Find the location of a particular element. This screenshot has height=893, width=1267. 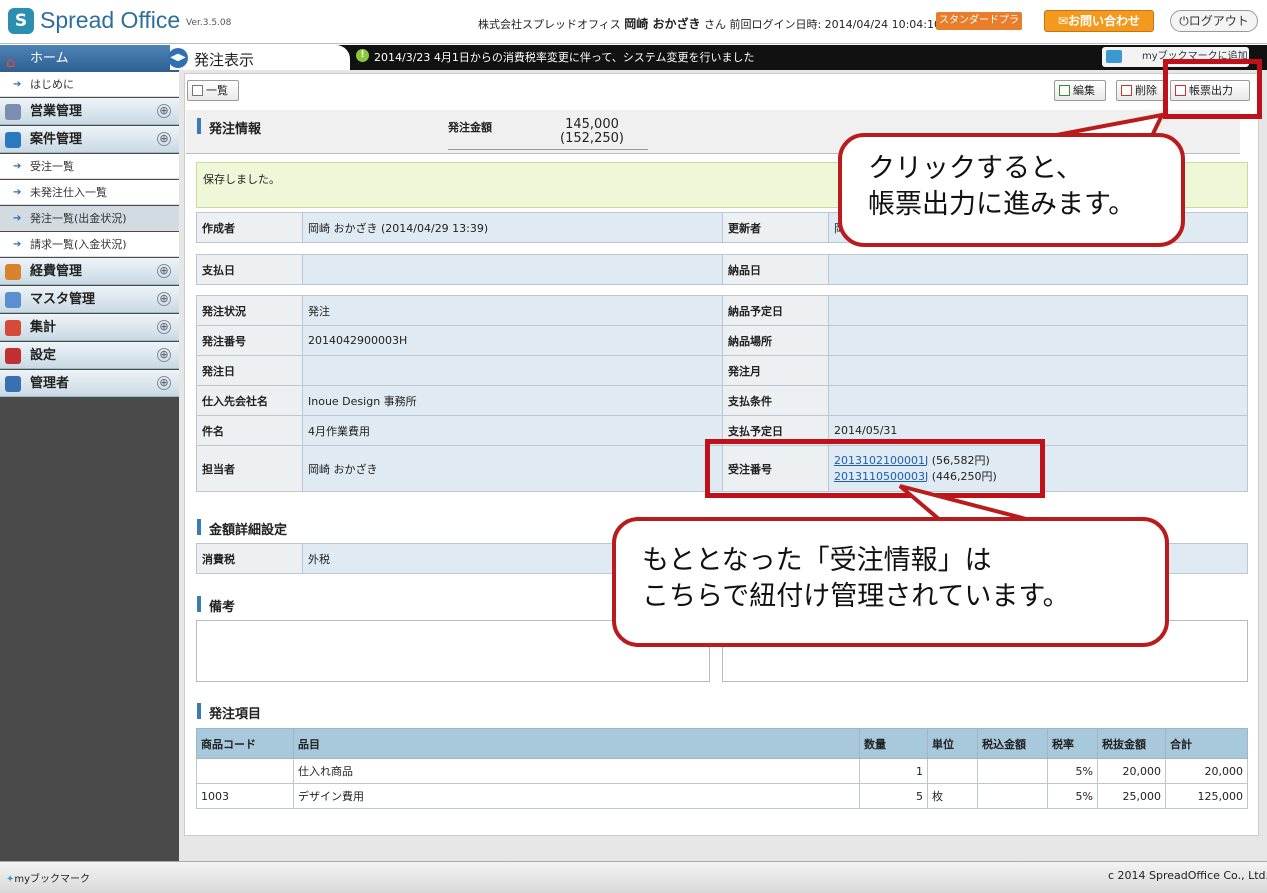

callout-report: クリックすると、 帳票出力に進みます。 is located at coordinates (1011, 190).